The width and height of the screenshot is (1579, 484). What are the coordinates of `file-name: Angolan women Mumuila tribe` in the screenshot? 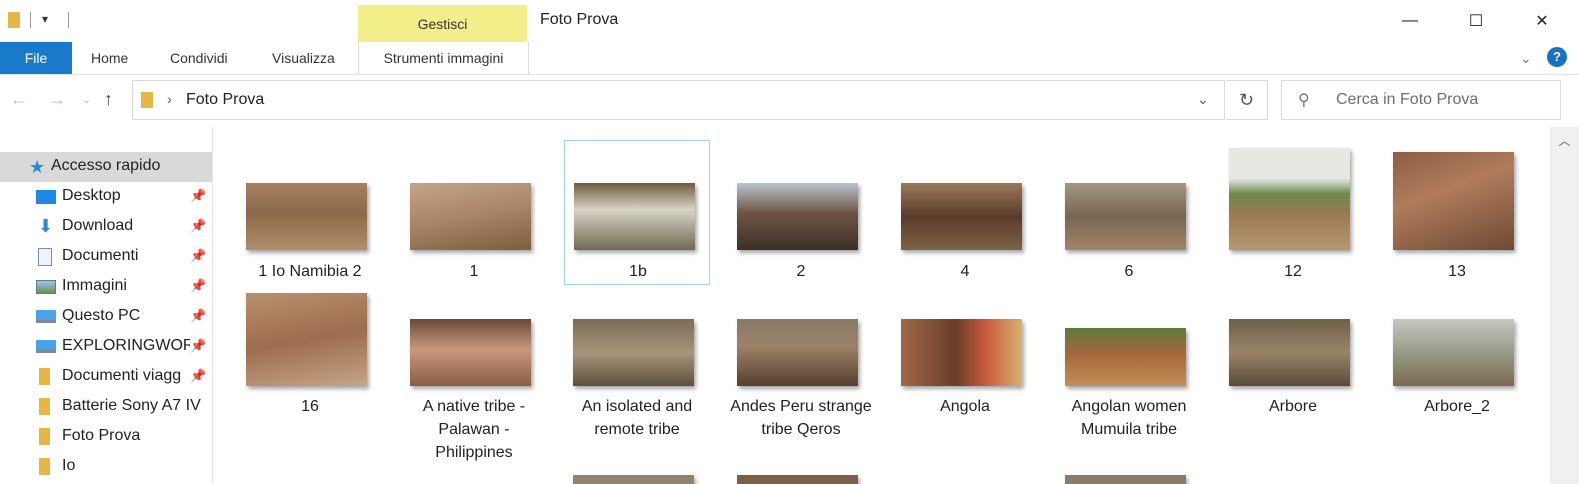 It's located at (1129, 418).